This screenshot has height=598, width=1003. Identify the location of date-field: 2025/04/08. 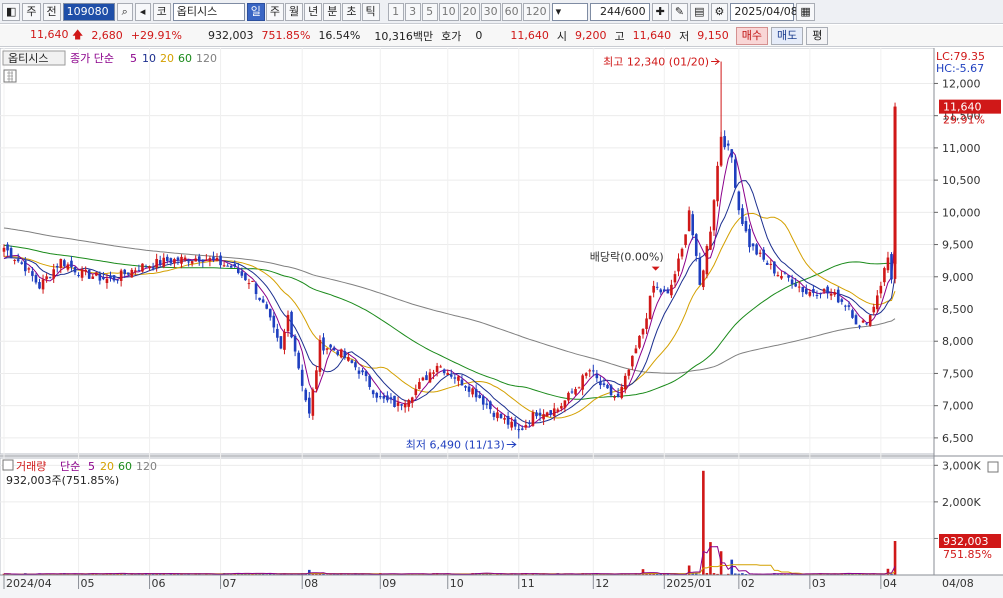
(764, 11).